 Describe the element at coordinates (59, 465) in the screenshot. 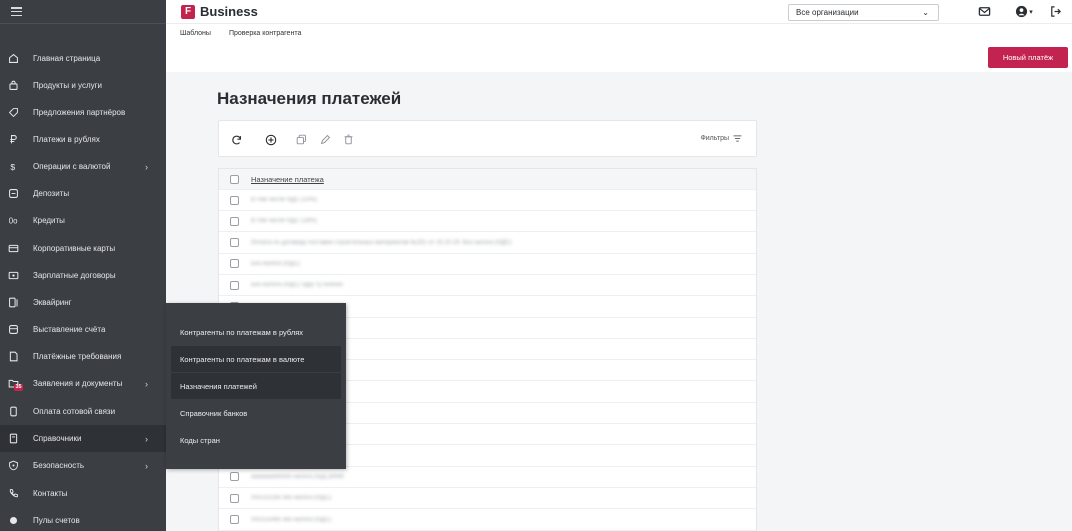

I see `sidebar-item-label: Безопасность` at that location.